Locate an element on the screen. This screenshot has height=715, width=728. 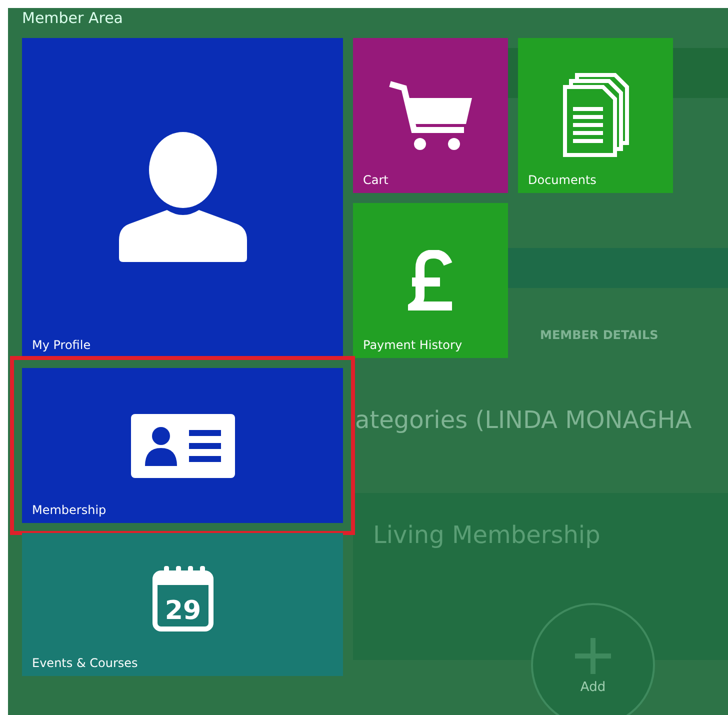
menu-tile: Documents is located at coordinates (595, 115).